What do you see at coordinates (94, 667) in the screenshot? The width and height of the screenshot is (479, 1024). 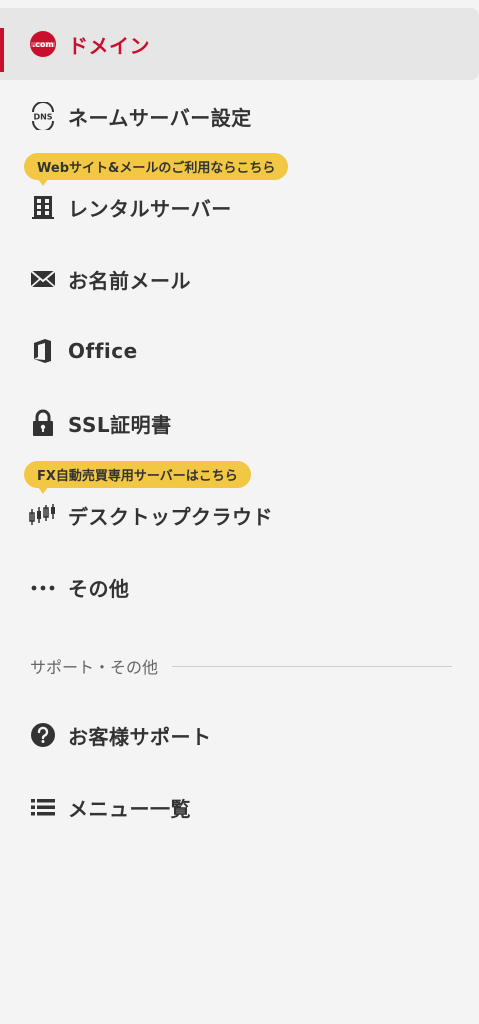 I see `support-section-label: サポート・その他` at bounding box center [94, 667].